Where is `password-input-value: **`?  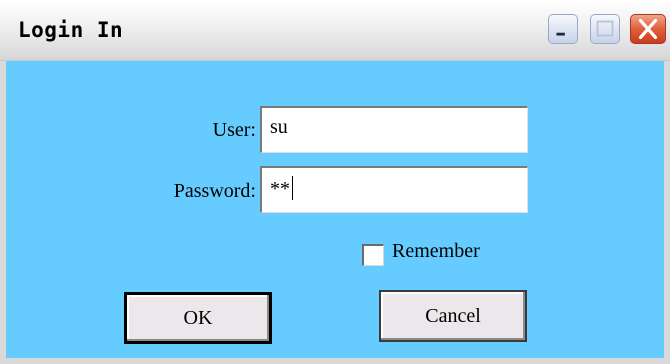 password-input-value: ** is located at coordinates (280, 189).